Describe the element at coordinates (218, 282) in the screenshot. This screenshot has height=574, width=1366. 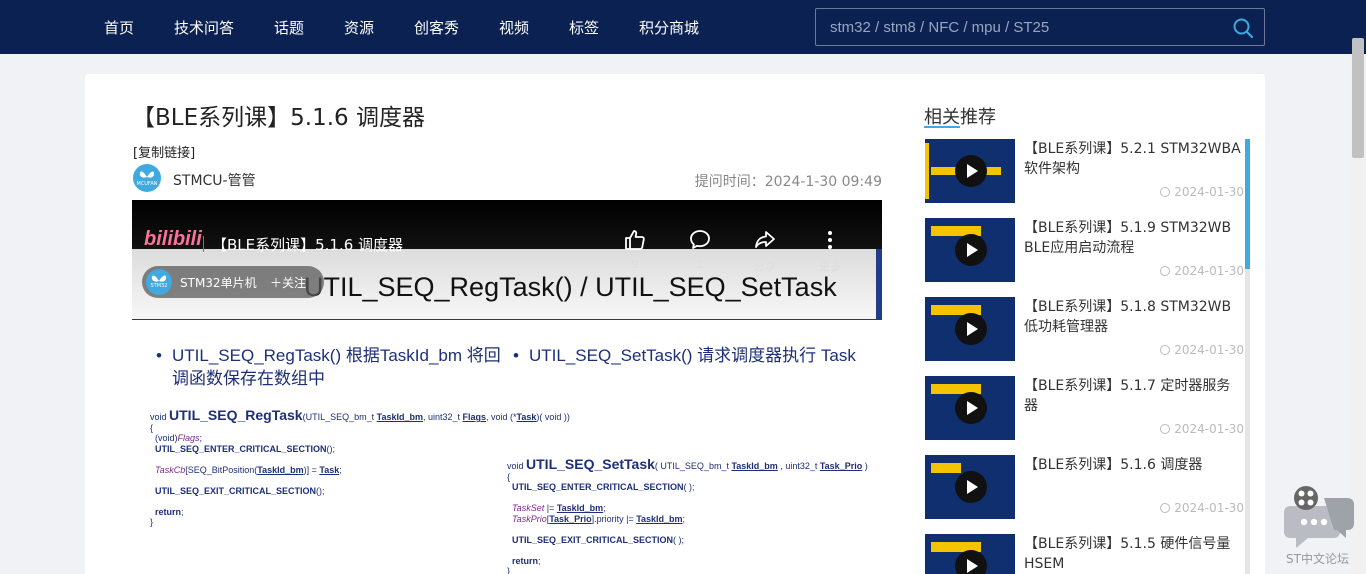
I see `channel-name: STM32单片机` at that location.